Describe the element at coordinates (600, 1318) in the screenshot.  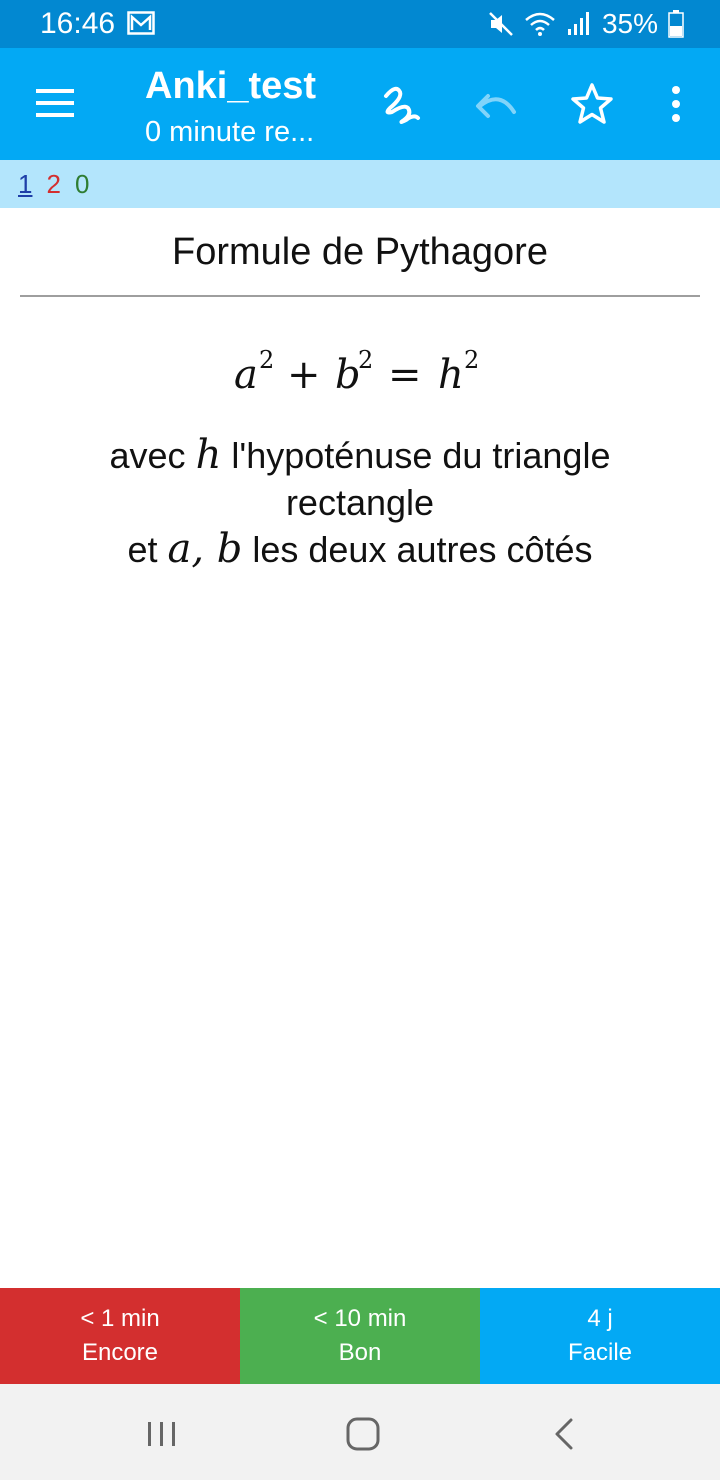
I see `easy-interval: 4 j` at that location.